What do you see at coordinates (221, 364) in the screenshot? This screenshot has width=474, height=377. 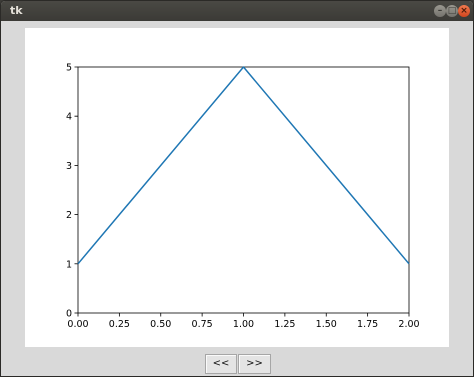 I see `previous-button: <<` at bounding box center [221, 364].